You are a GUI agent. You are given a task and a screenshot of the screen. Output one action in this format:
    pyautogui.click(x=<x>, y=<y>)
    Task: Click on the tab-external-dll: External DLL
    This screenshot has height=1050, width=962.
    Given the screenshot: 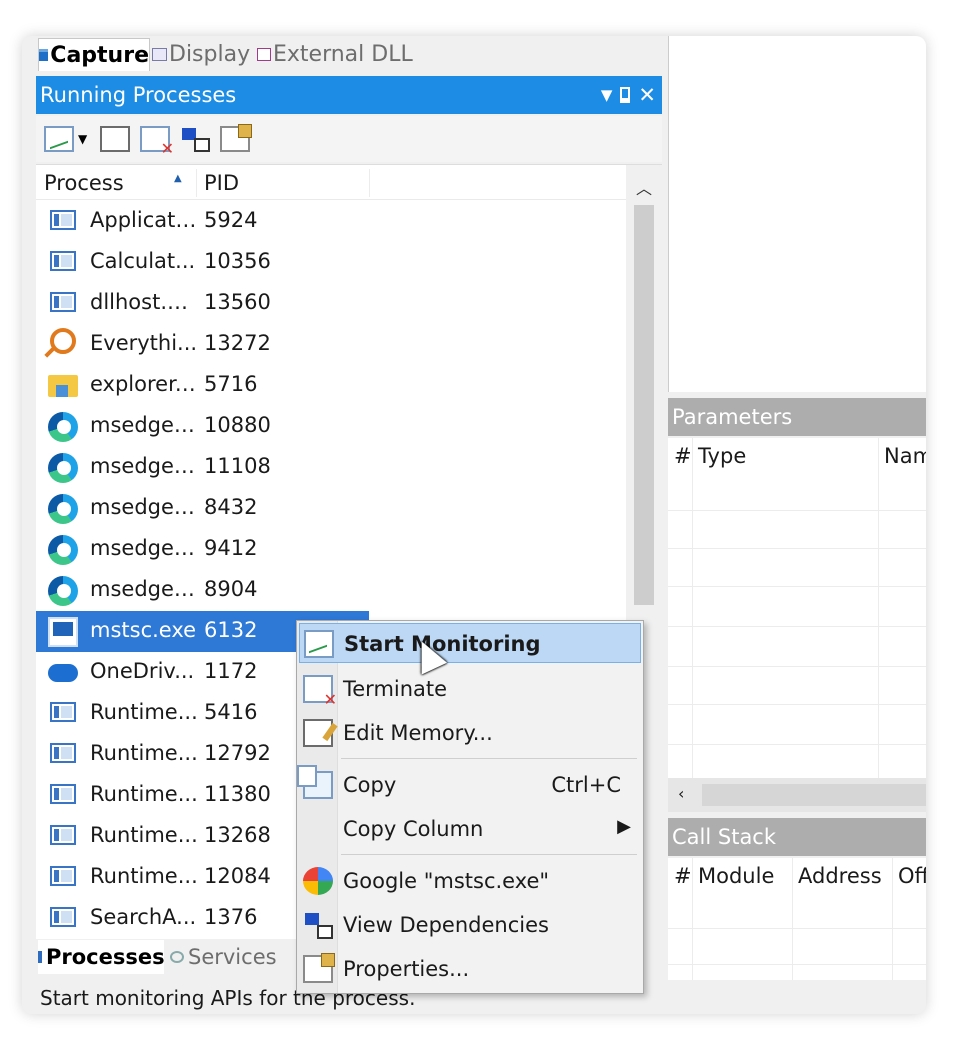 What is the action you would take?
    pyautogui.click(x=335, y=54)
    